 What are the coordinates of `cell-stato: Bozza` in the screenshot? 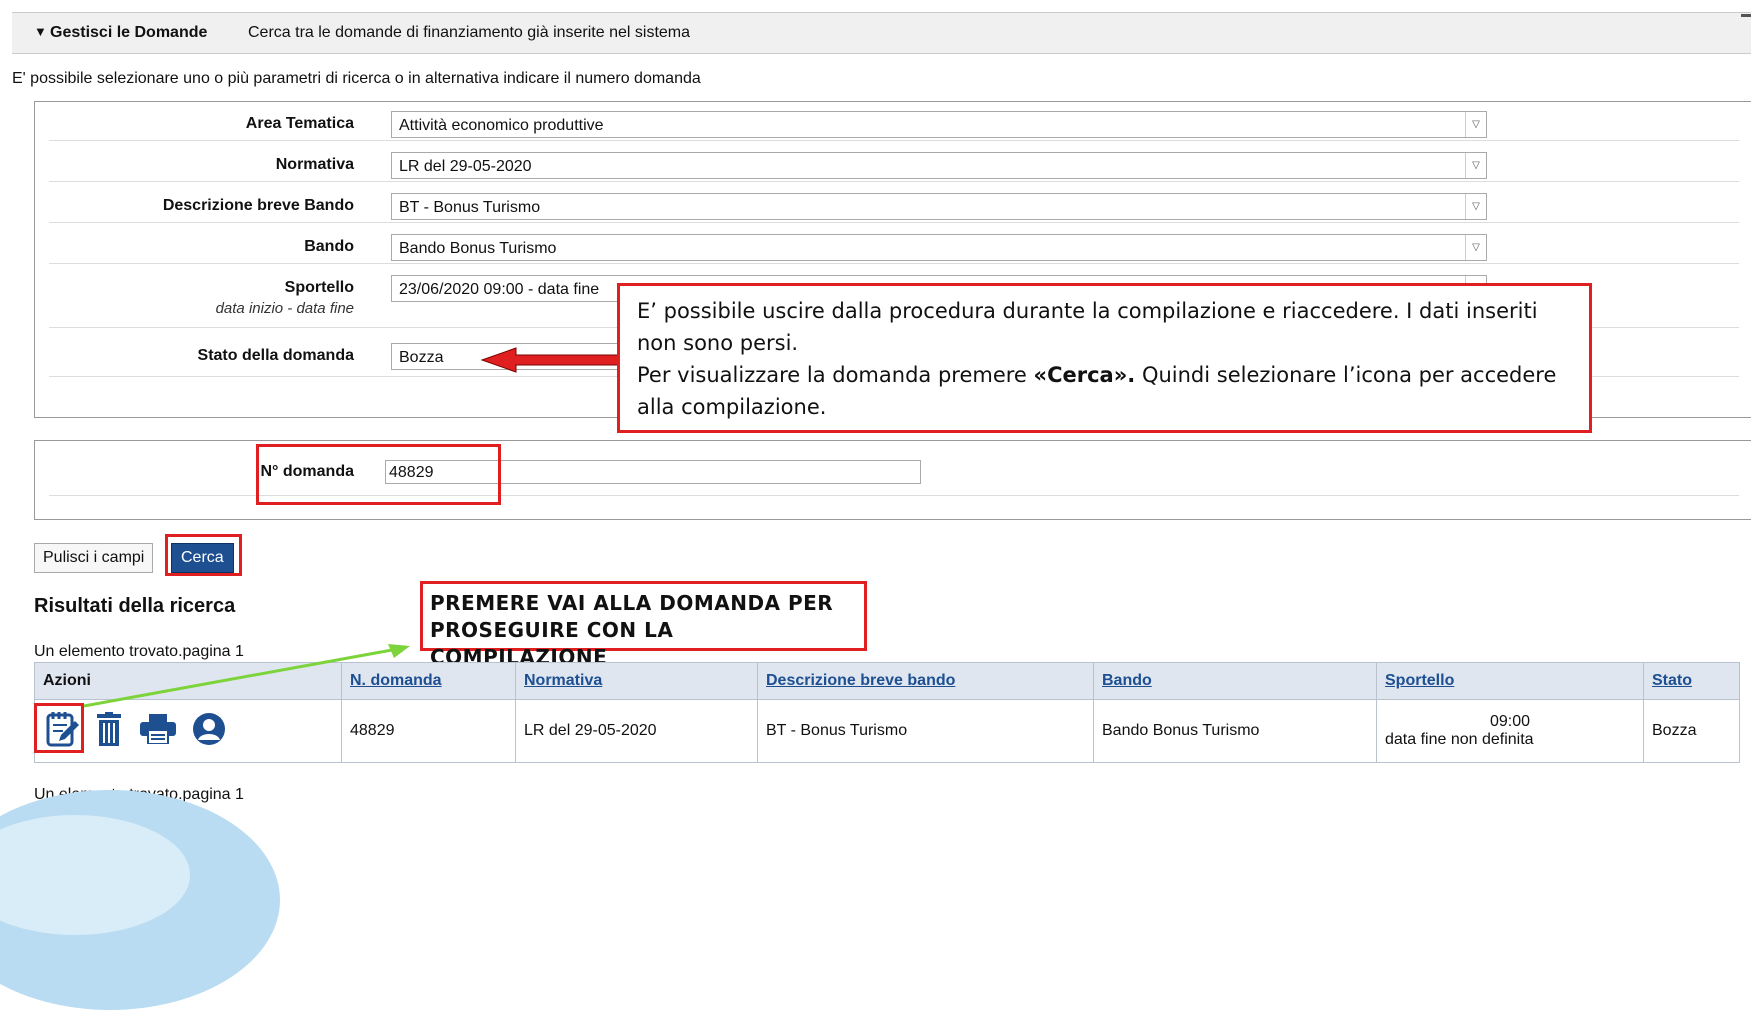 It's located at (1691, 731).